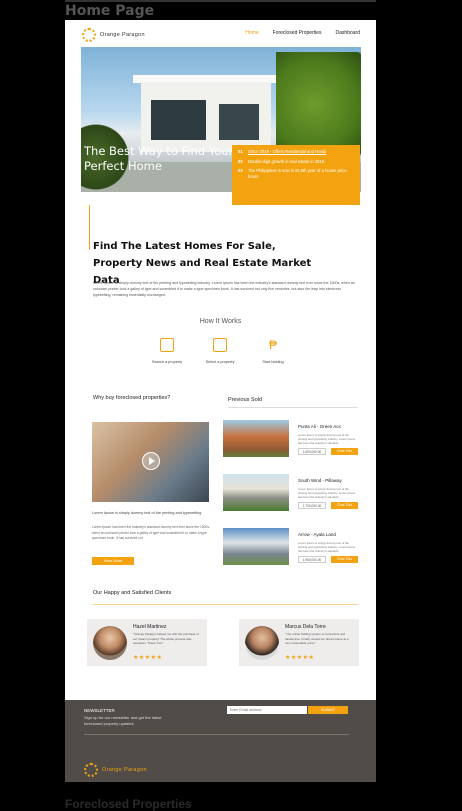 This screenshot has width=462, height=811. I want to click on client-name: Marcus Dela Torre, so click(305, 627).